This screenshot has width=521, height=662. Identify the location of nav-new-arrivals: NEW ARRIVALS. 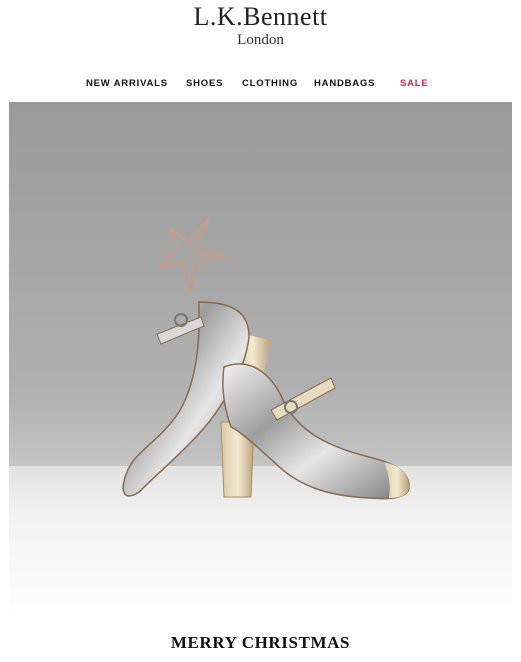
(127, 83).